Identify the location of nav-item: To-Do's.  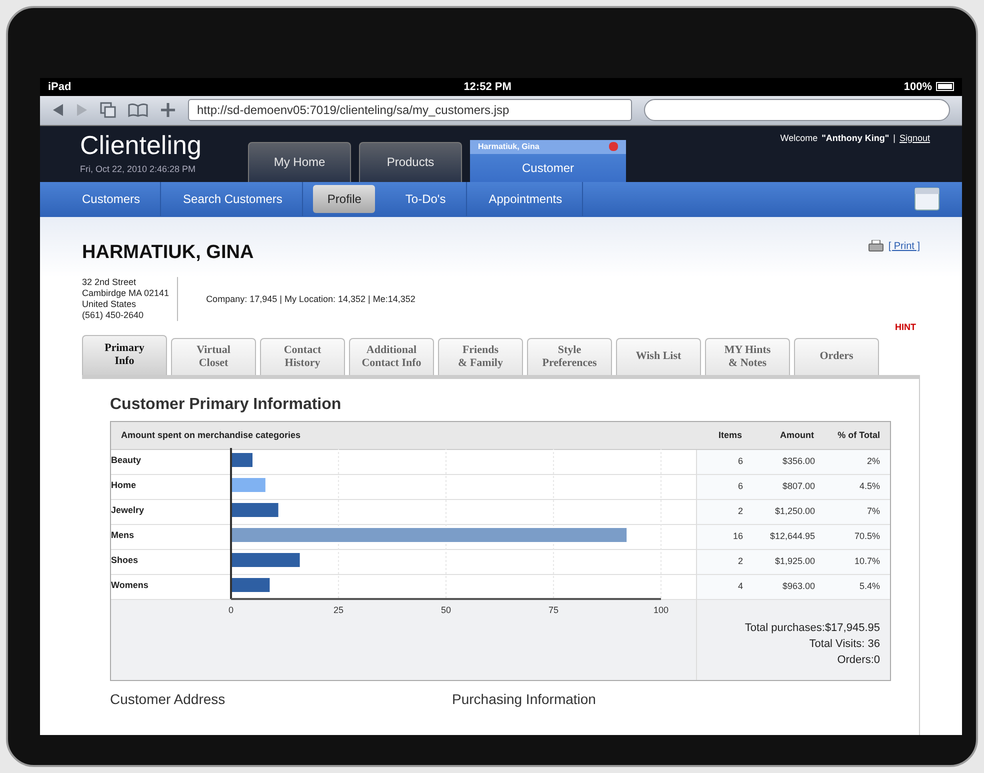
(426, 199).